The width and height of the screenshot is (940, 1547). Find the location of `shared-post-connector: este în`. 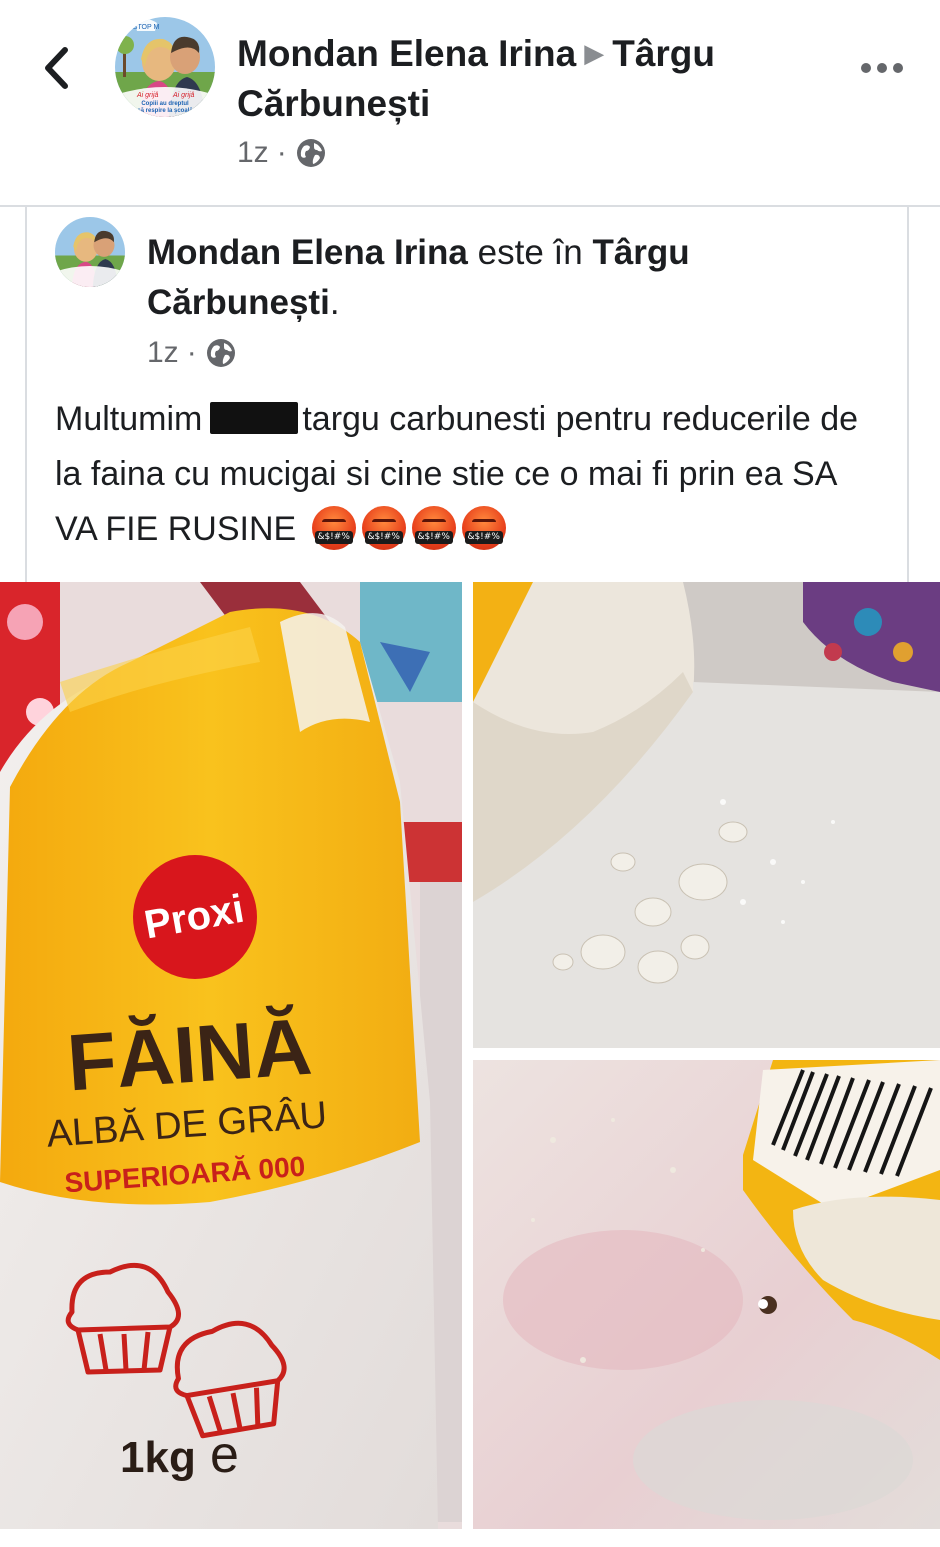

shared-post-connector: este în is located at coordinates (530, 252).